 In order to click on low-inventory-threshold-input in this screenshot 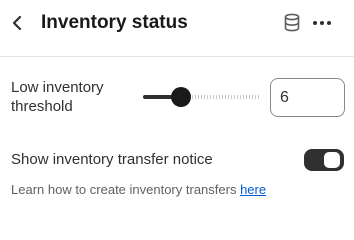, I will do `click(307, 97)`.